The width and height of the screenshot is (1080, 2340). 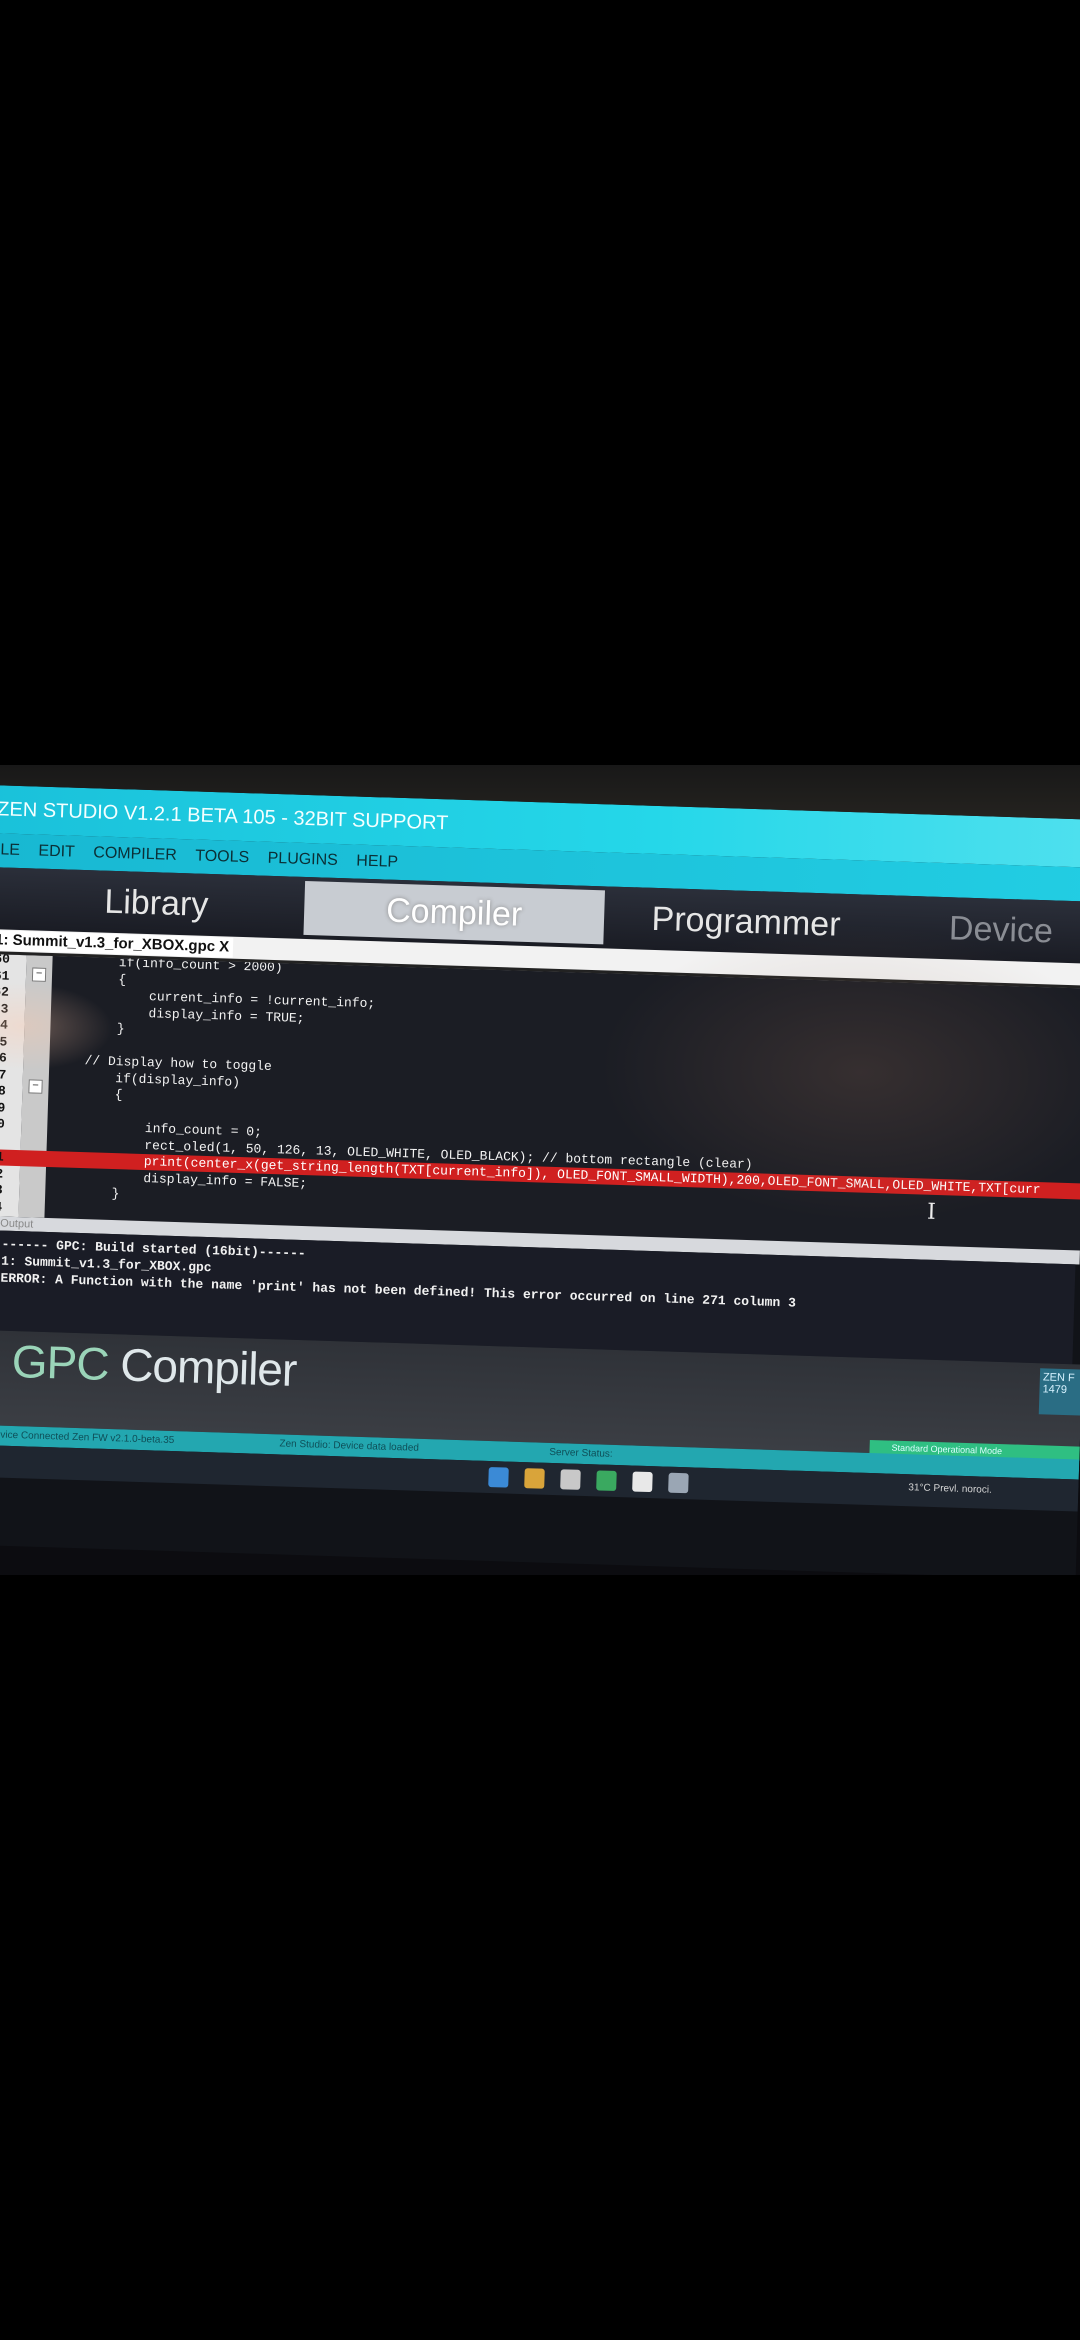 I want to click on line-number: 269, so click(x=3, y=1107).